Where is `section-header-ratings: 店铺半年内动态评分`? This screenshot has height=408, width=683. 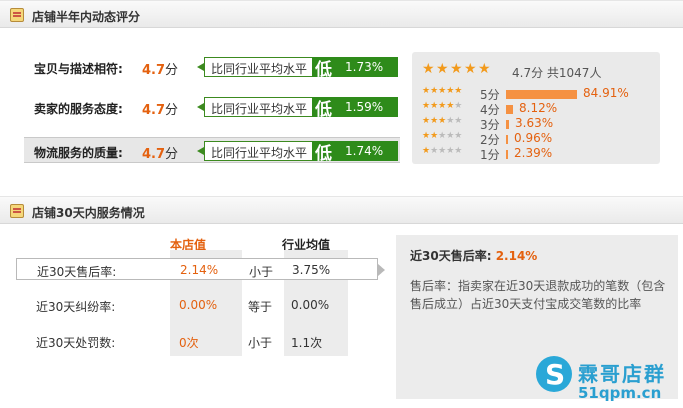
section-header-ratings: 店铺半年内动态评分 is located at coordinates (341, 14).